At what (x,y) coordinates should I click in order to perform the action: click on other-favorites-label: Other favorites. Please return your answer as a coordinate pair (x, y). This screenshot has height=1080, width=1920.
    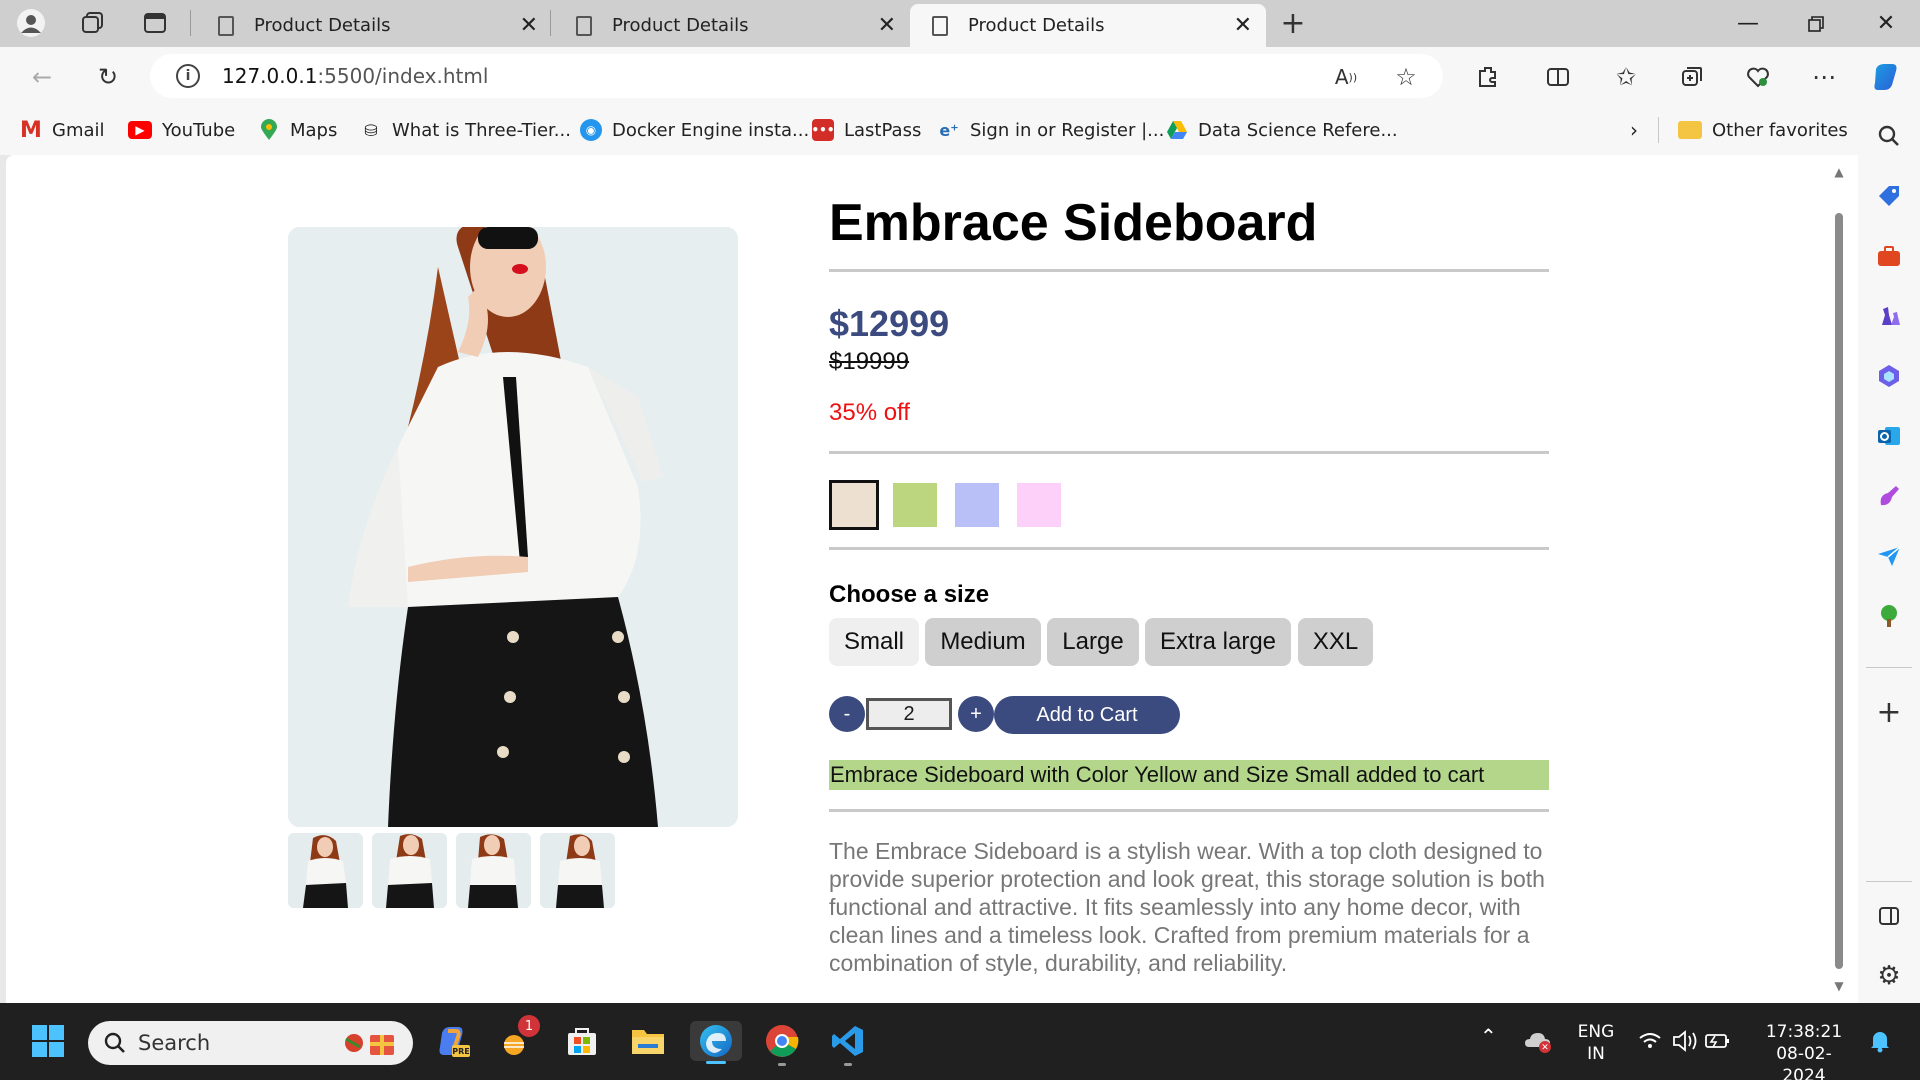
    Looking at the image, I should click on (1780, 130).